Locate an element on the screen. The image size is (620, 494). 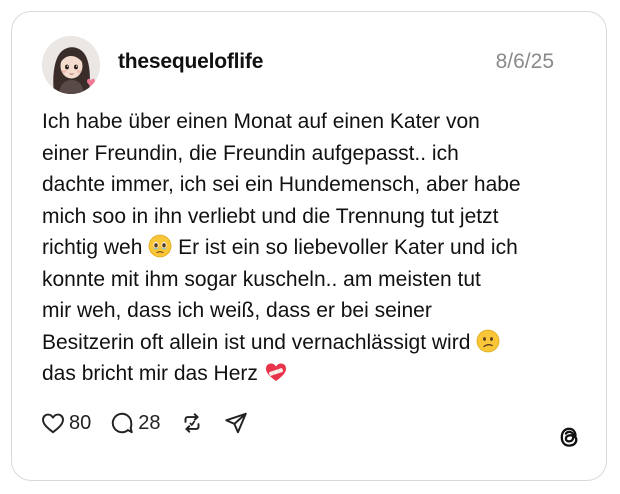
threads-logo-icon is located at coordinates (569, 437).